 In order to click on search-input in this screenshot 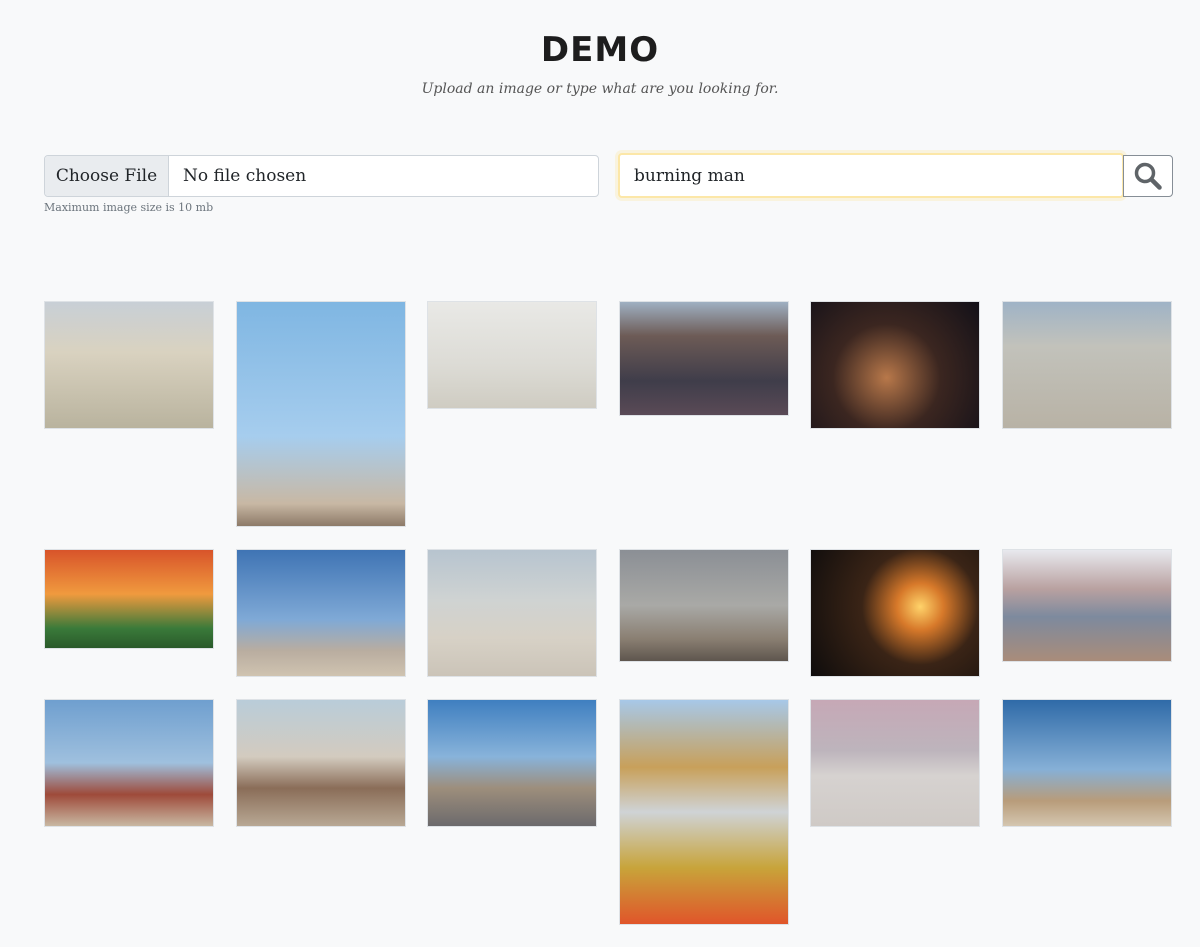, I will do `click(871, 175)`.